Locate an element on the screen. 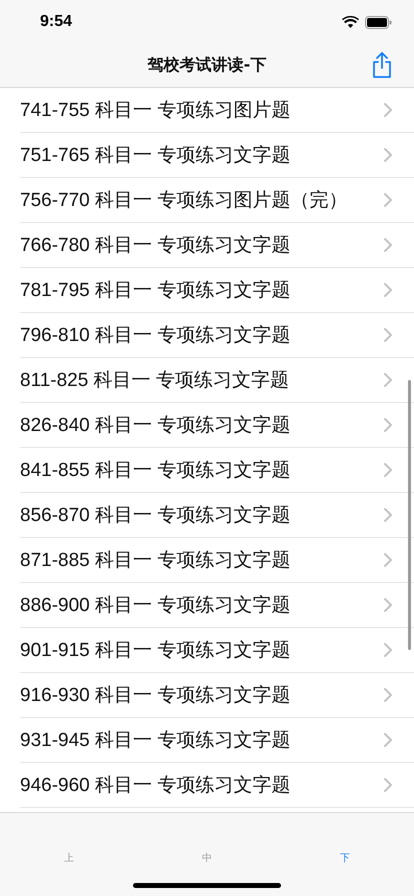  list-row: 916-930 科目一 专项练习文字题 is located at coordinates (217, 695).